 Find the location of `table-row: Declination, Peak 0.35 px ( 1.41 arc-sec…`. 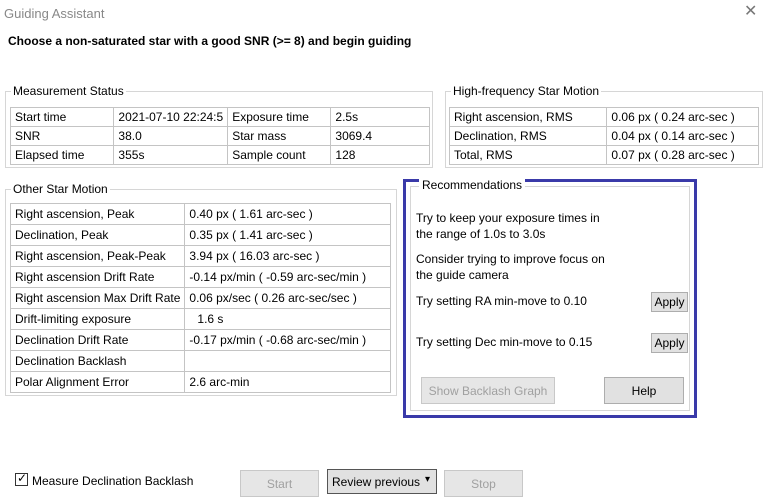

table-row: Declination, Peak 0.35 px ( 1.41 arc-sec… is located at coordinates (200, 235).